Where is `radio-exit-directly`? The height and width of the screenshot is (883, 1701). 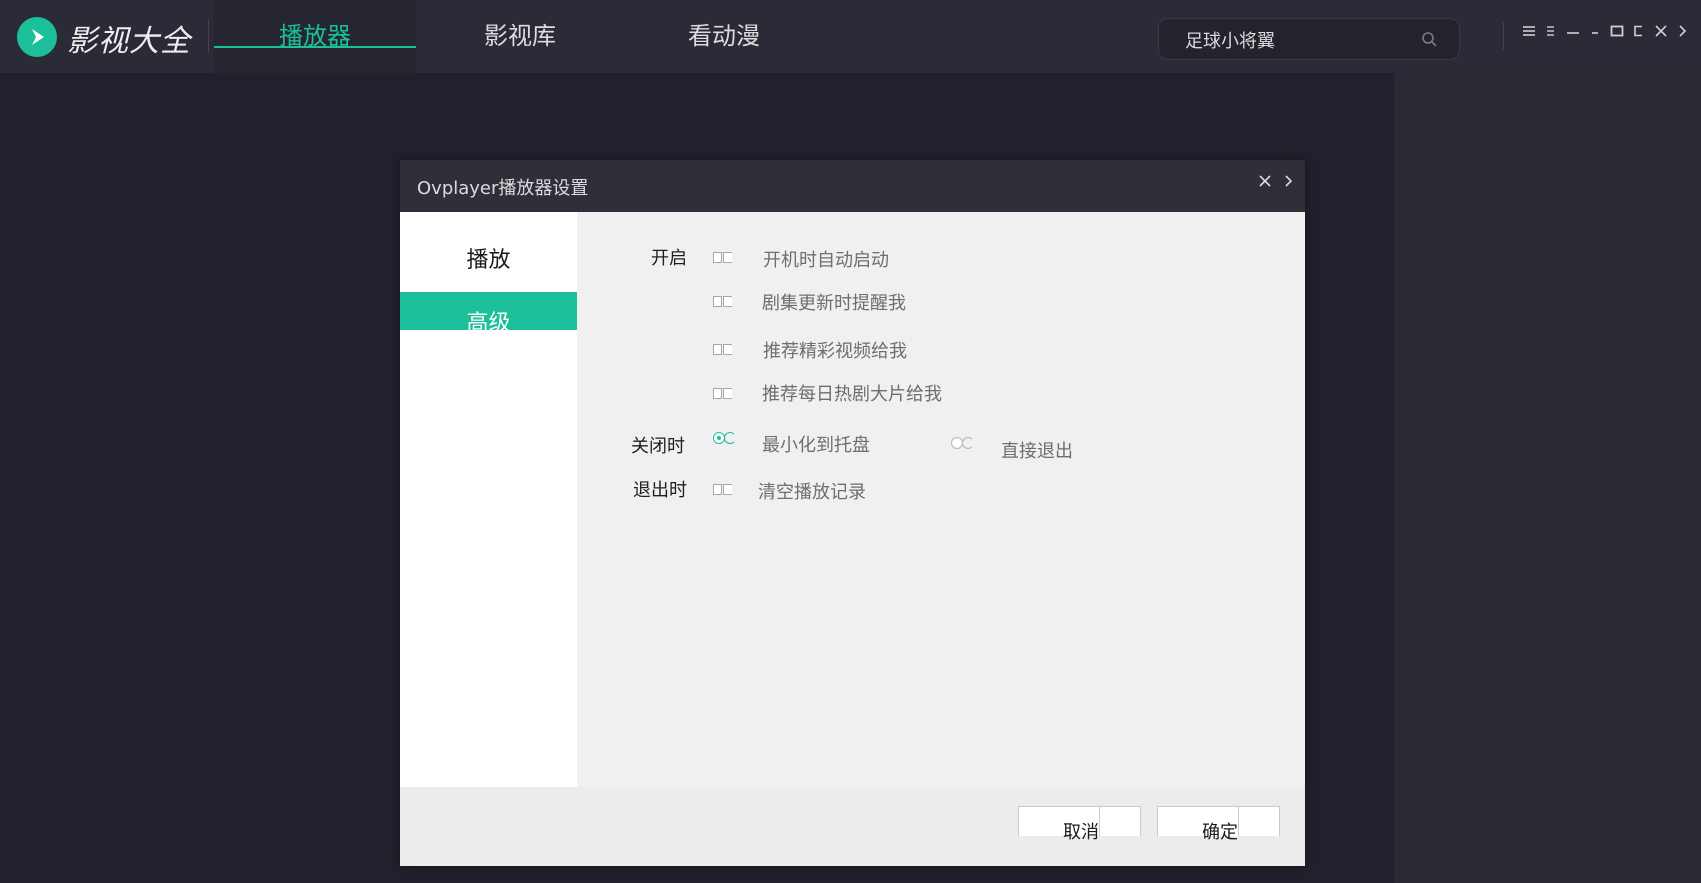 radio-exit-directly is located at coordinates (962, 444).